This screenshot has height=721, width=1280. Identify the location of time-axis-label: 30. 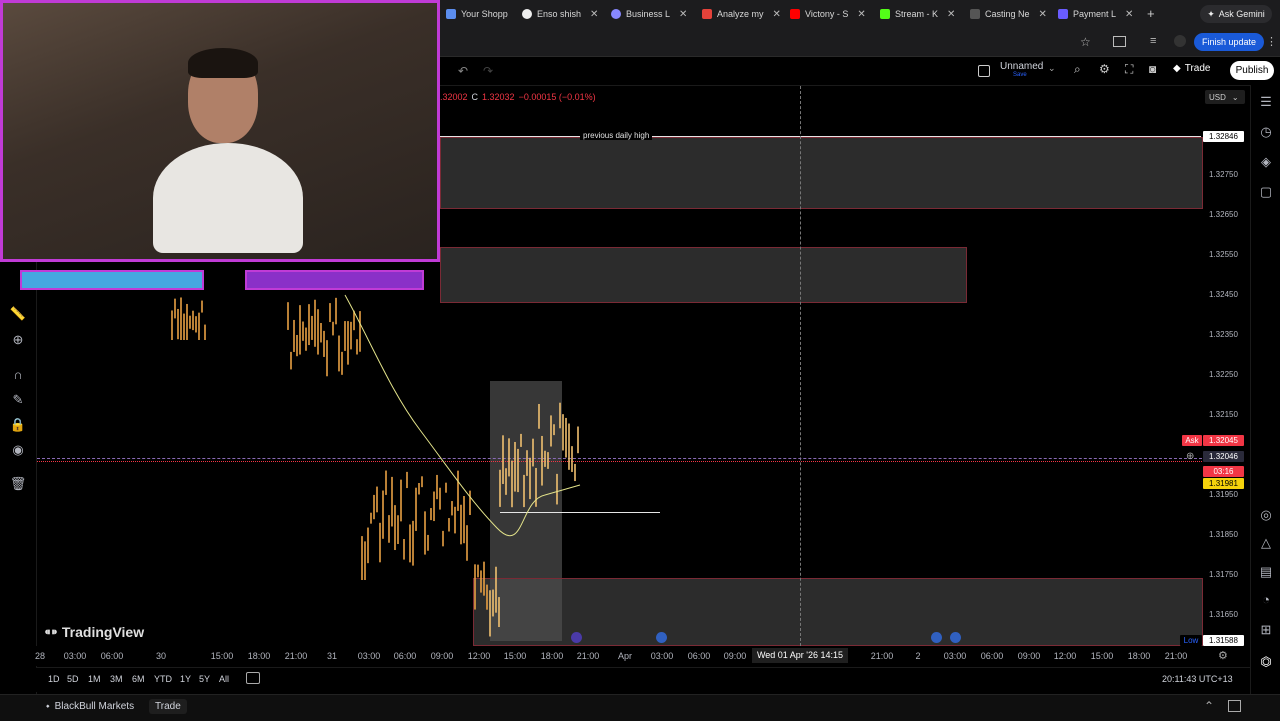
(161, 656).